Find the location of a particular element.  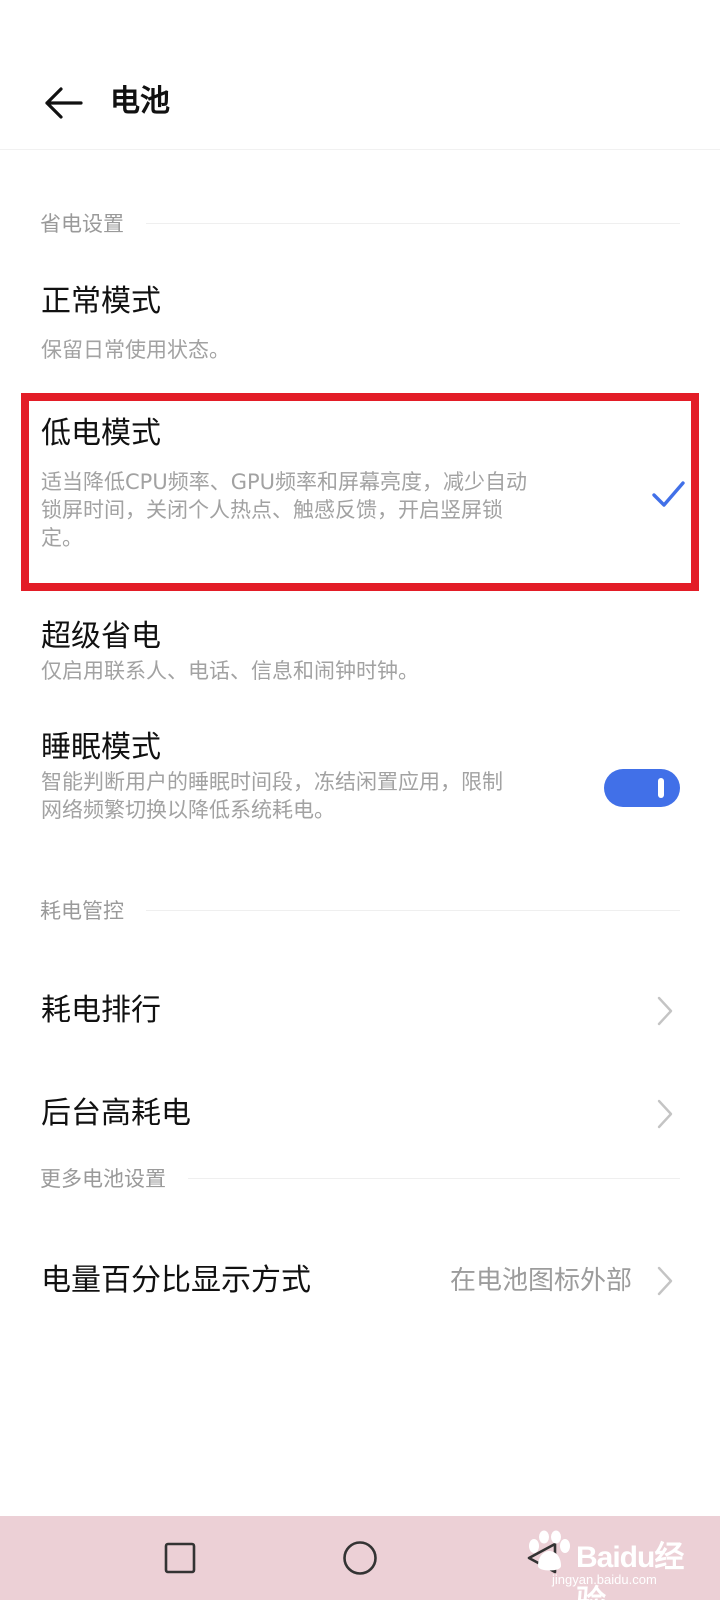

circle-icon is located at coordinates (360, 1558).